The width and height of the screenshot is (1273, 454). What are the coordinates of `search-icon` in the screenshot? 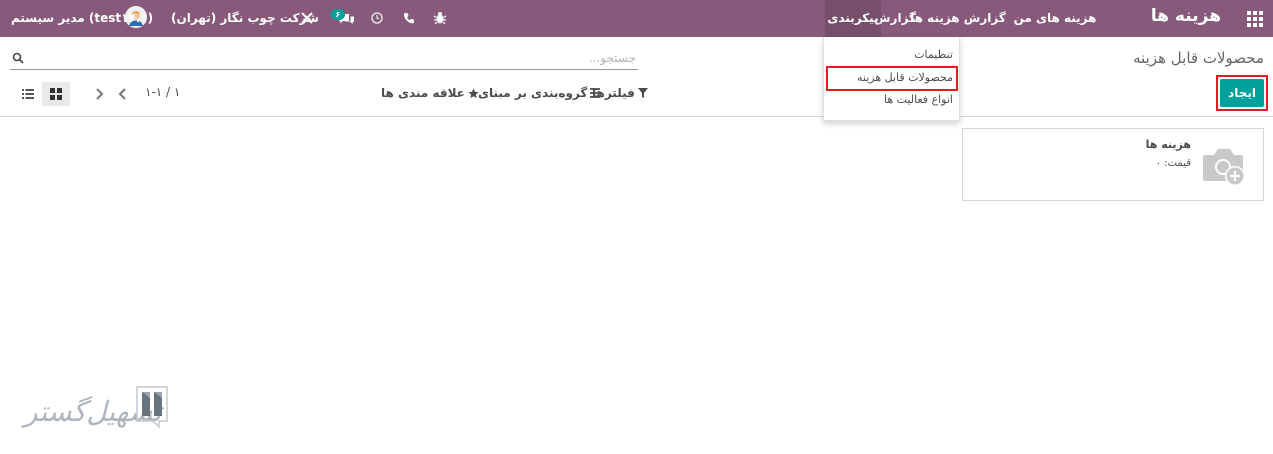 It's located at (18, 58).